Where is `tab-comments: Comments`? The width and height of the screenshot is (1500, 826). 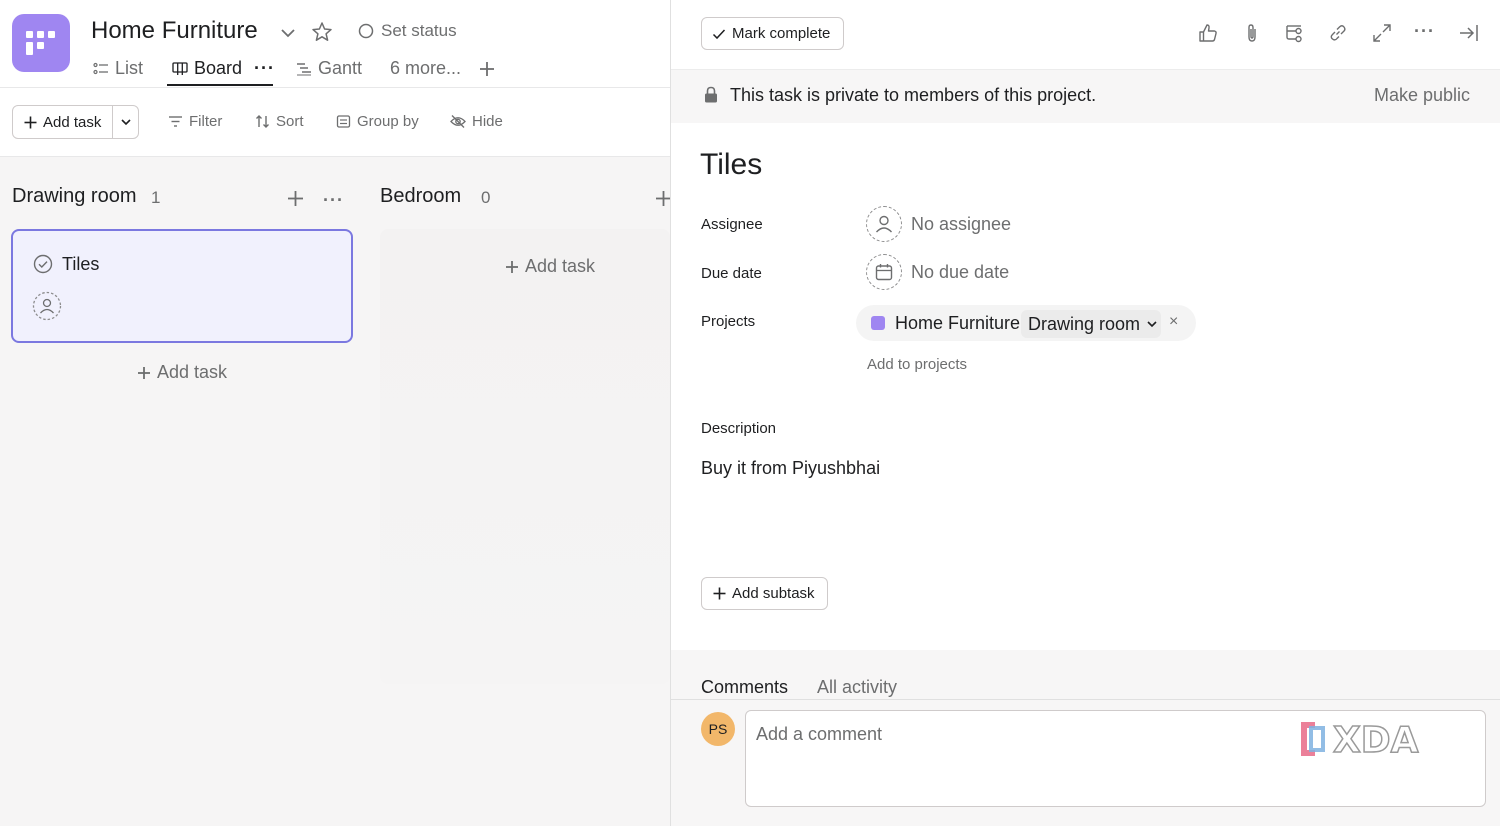 tab-comments: Comments is located at coordinates (744, 687).